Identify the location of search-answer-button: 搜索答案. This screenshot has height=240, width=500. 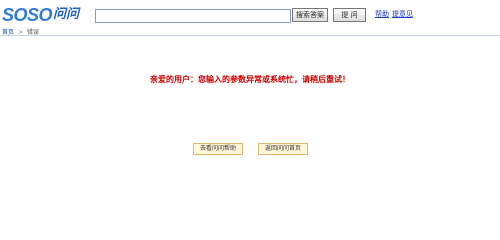
(310, 15).